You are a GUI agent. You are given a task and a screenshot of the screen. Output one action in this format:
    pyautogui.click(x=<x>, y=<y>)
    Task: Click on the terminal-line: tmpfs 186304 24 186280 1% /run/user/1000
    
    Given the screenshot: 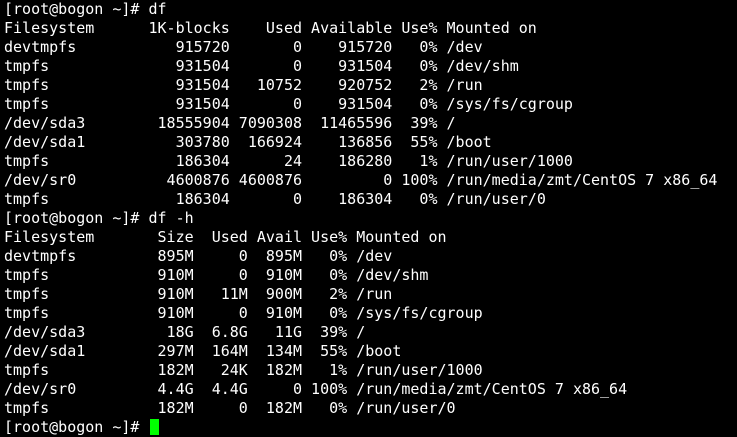 What is the action you would take?
    pyautogui.click(x=288, y=161)
    